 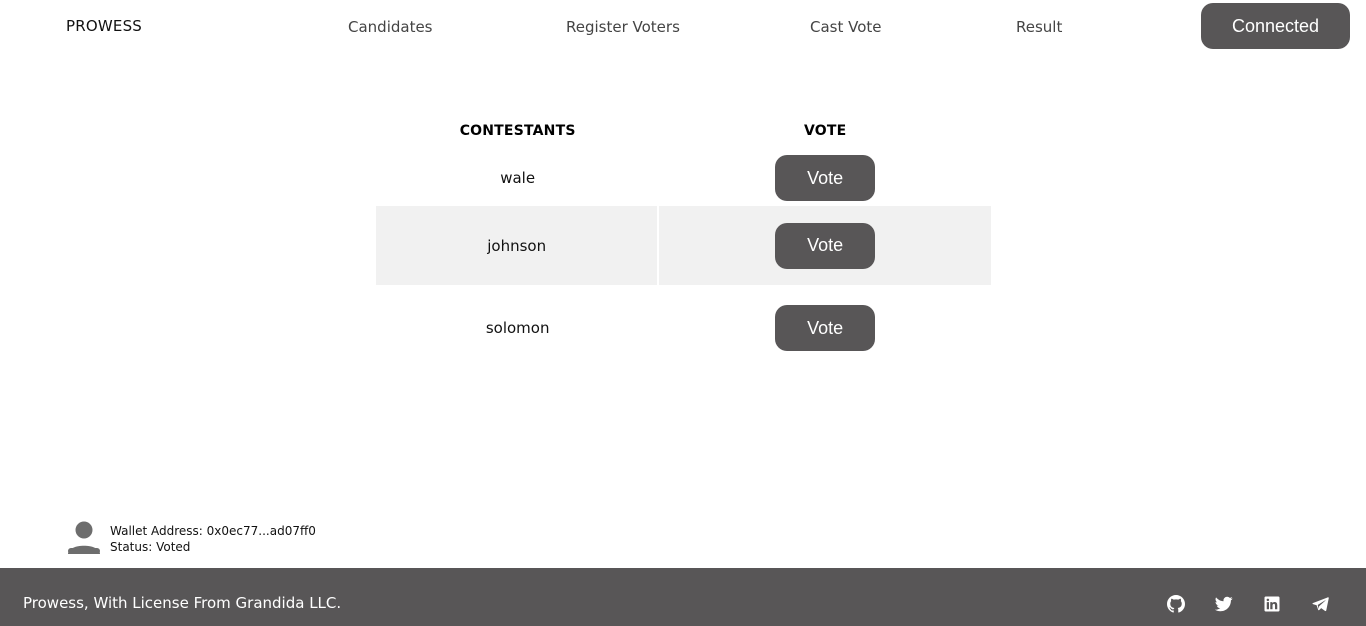 I want to click on table-row: johnson Vote, so click(x=683, y=245).